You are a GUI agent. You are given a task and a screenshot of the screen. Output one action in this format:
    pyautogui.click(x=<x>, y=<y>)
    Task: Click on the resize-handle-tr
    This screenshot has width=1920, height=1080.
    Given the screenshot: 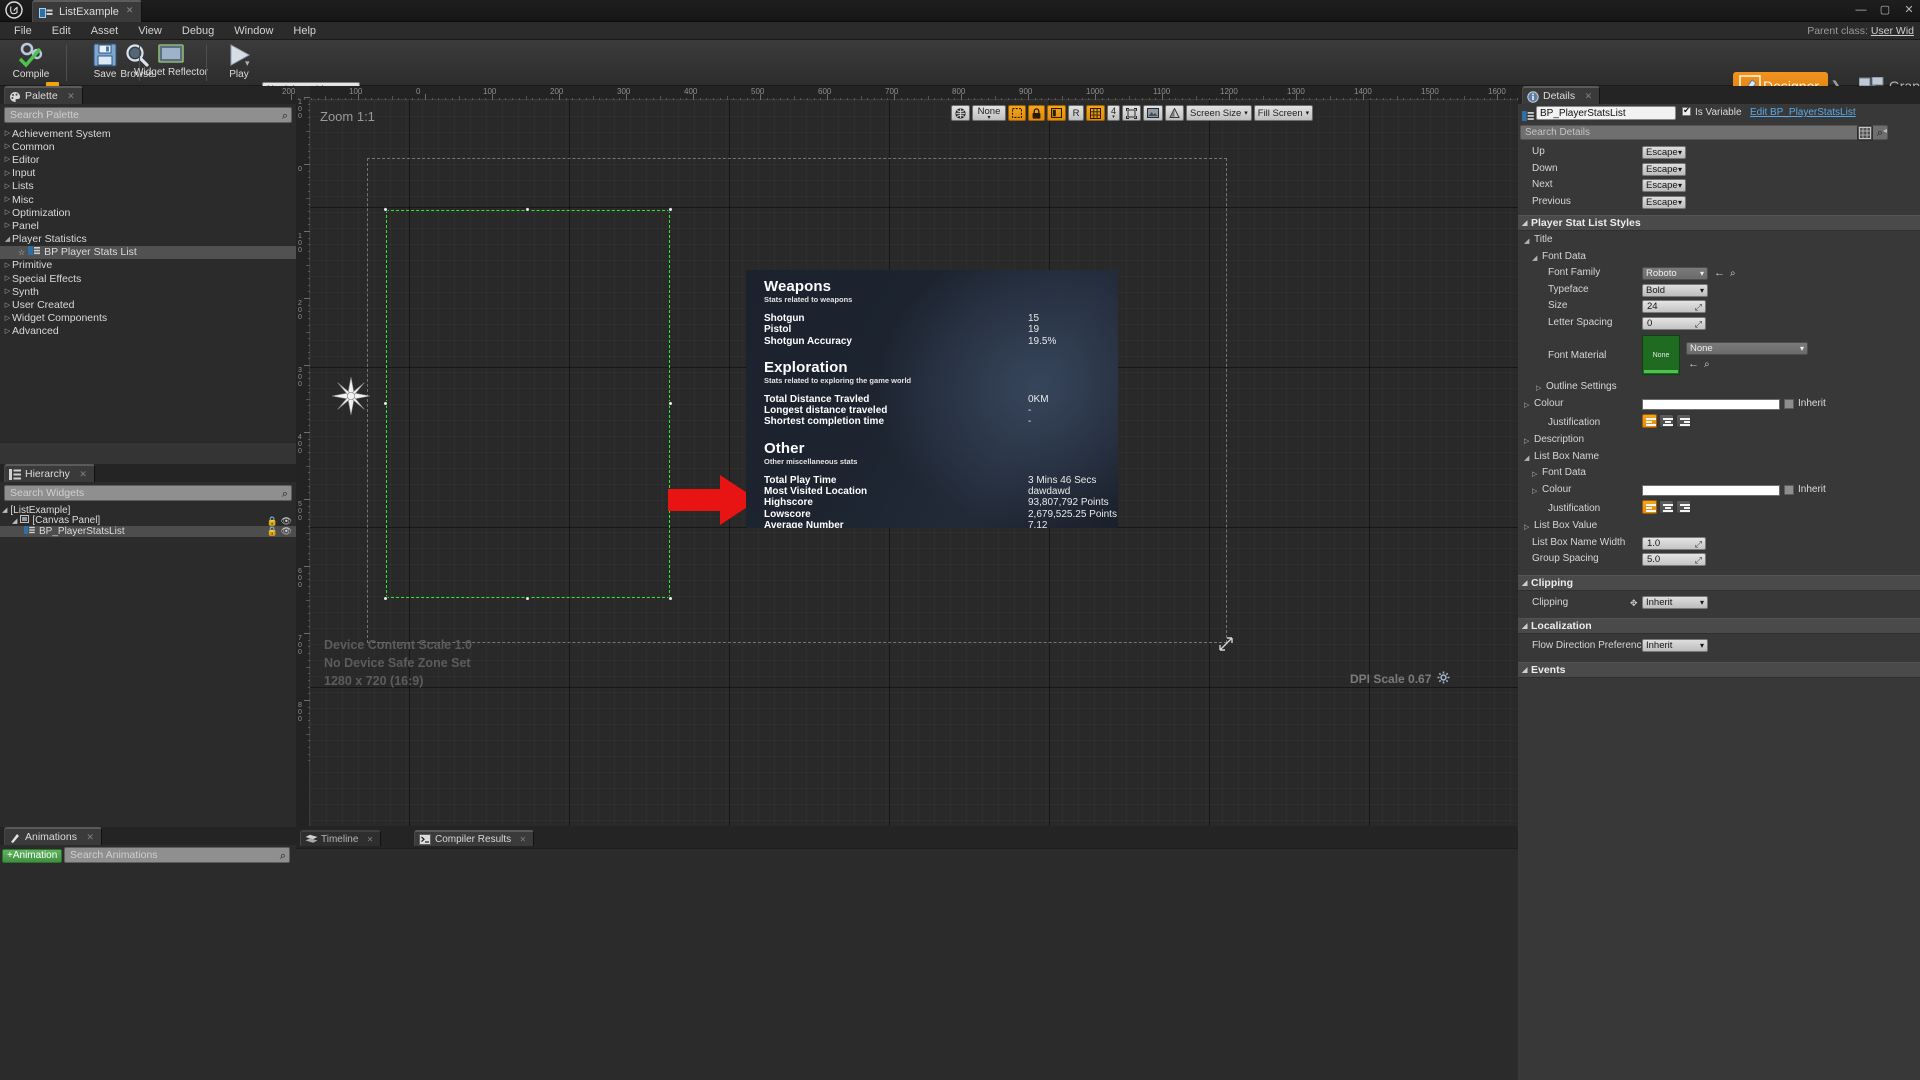 What is the action you would take?
    pyautogui.click(x=670, y=209)
    